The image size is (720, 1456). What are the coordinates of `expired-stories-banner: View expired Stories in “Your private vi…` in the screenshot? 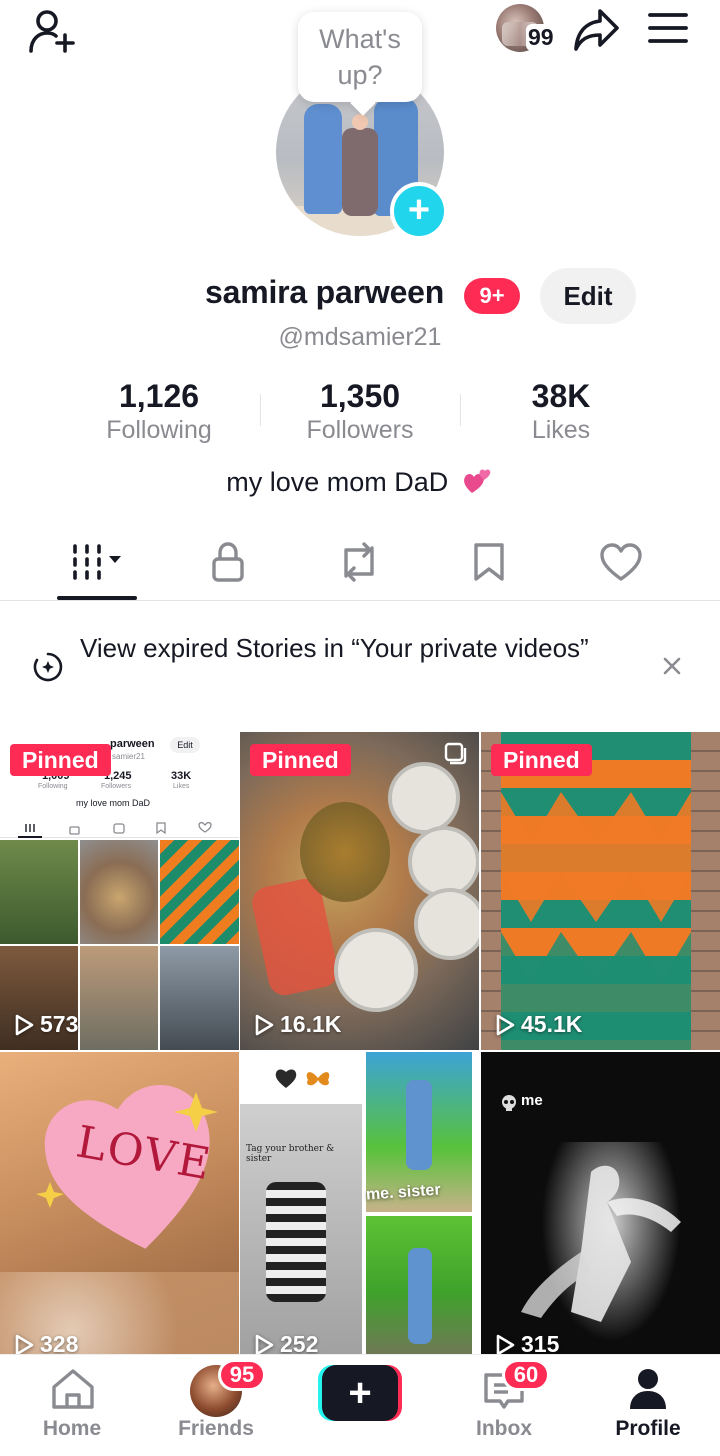 It's located at (360, 670).